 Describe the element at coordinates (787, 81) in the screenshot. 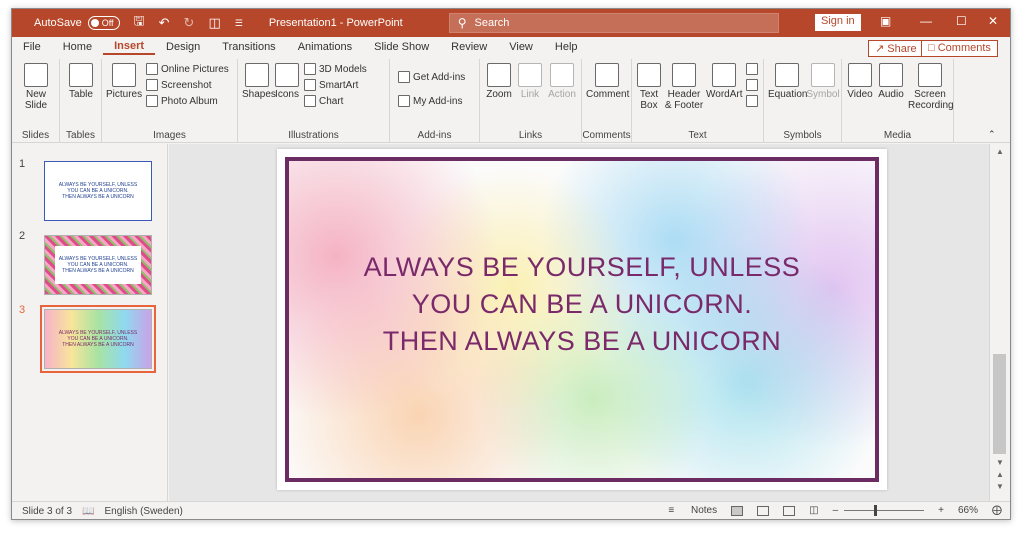

I see `equation-button: Equation` at that location.